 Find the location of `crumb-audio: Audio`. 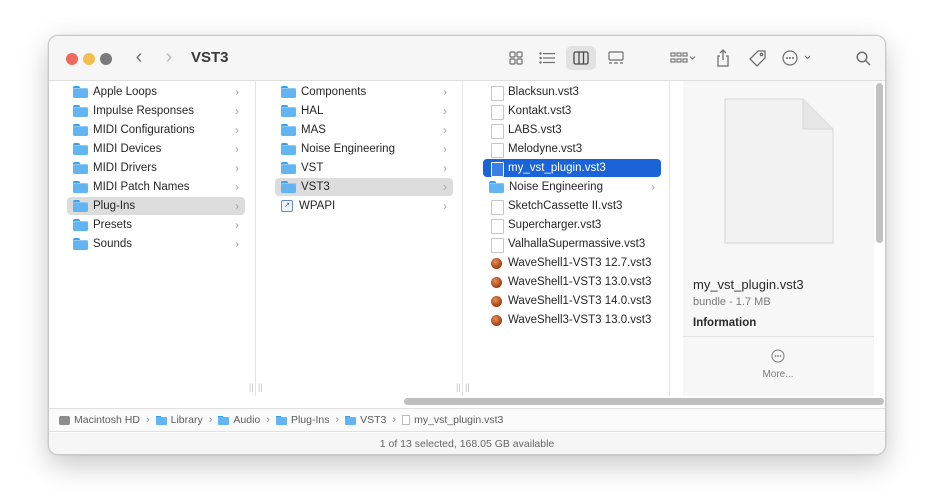

crumb-audio: Audio is located at coordinates (239, 420).